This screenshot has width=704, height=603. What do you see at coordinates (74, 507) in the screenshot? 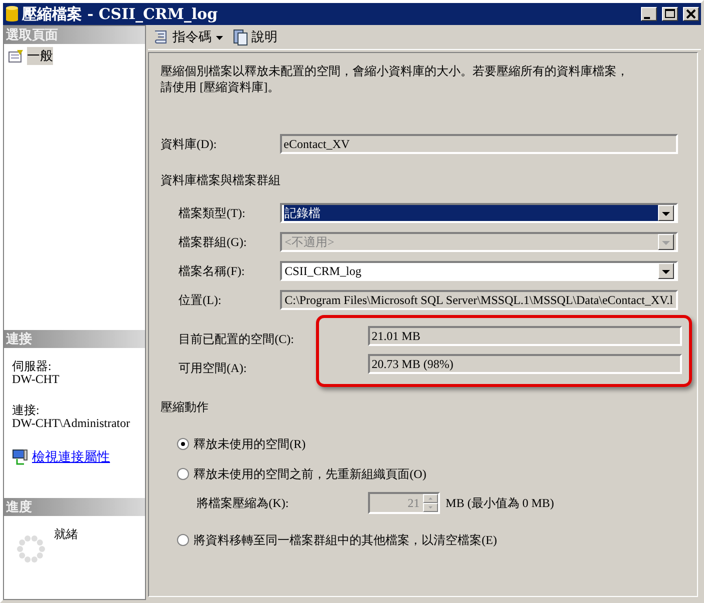
I see `section-header: 進度` at bounding box center [74, 507].